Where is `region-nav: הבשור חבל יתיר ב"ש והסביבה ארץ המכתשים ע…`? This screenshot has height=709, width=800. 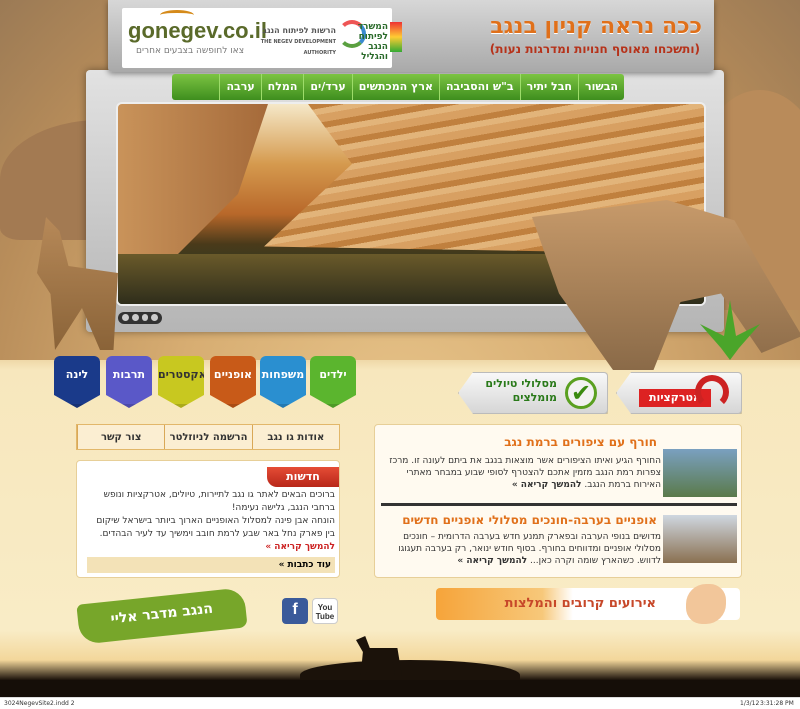 region-nav: הבשור חבל יתיר ב"ש והסביבה ארץ המכתשים ע… is located at coordinates (398, 87).